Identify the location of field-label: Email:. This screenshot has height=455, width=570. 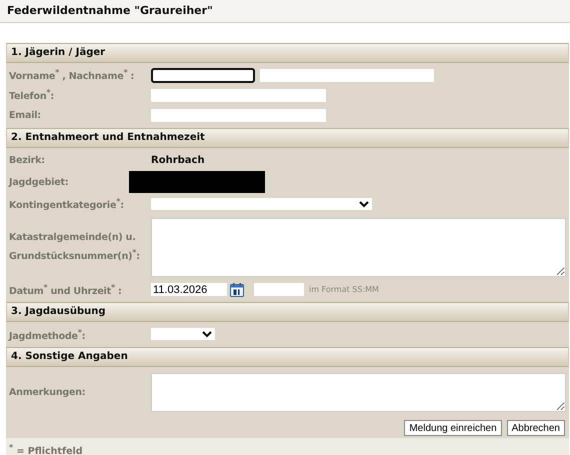
(25, 115).